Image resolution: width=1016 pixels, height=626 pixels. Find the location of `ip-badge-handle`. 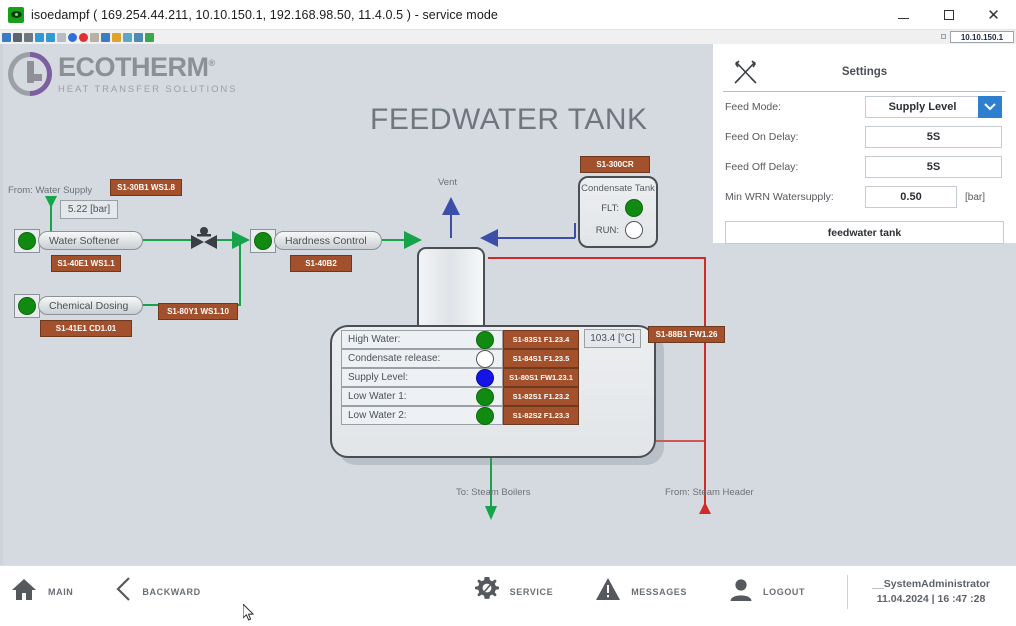

ip-badge-handle is located at coordinates (943, 36).